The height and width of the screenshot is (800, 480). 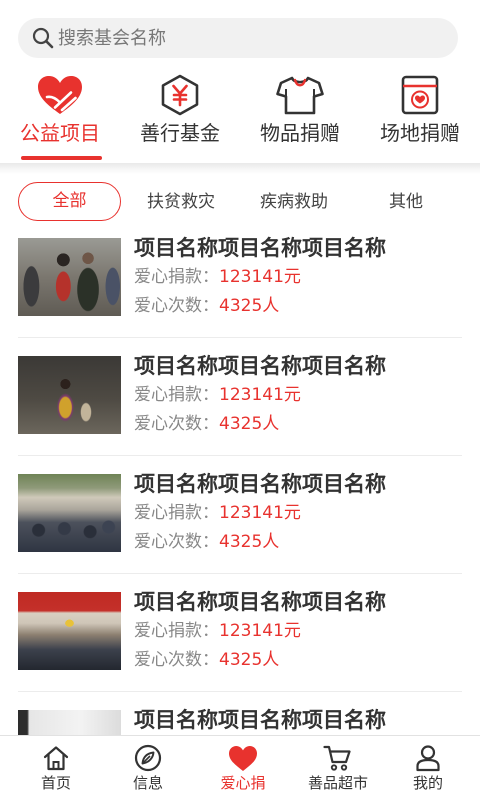 What do you see at coordinates (248, 38) in the screenshot?
I see `search-input` at bounding box center [248, 38].